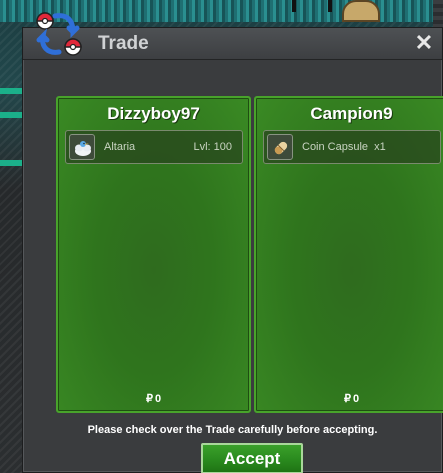 Image resolution: width=443 pixels, height=473 pixels. I want to click on item-level: Lvl: 100, so click(212, 147).